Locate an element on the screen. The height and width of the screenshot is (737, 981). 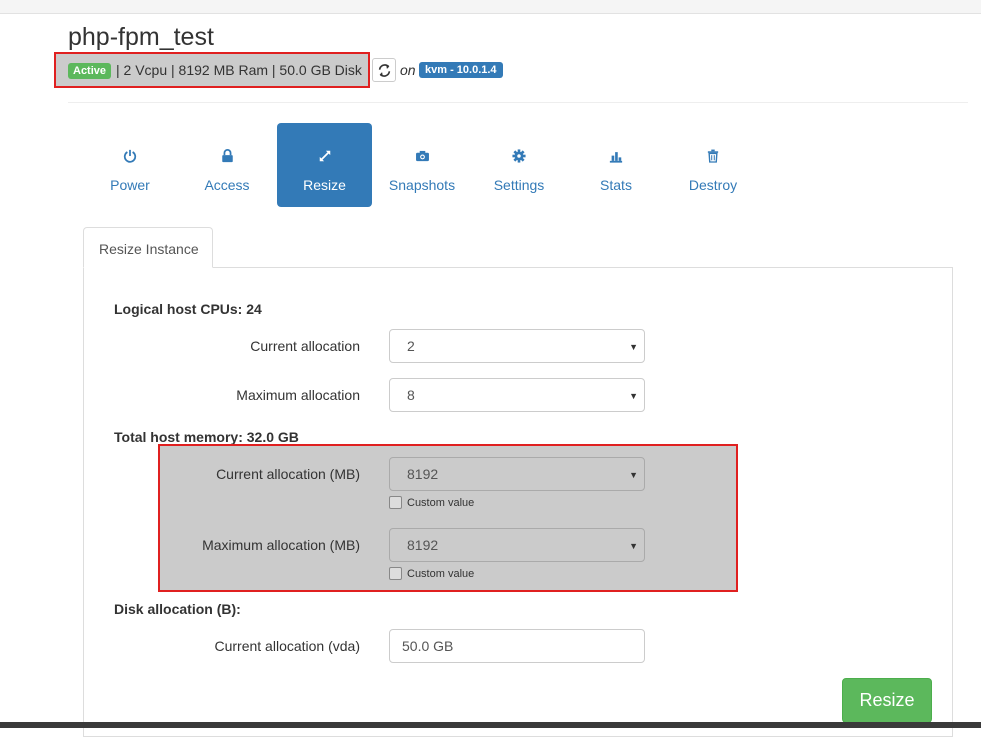
resize-button: Resize is located at coordinates (887, 700).